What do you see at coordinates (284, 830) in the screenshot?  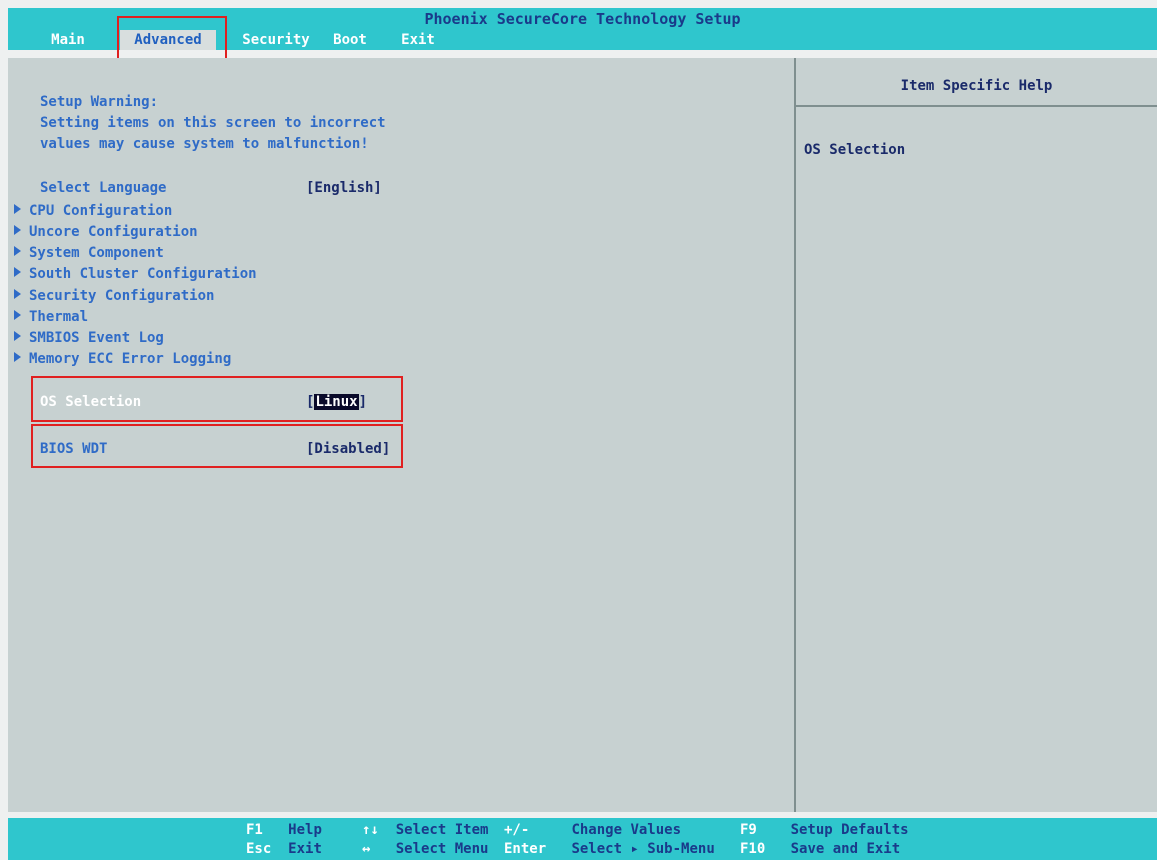 I see `footer-key-help: F1 Help` at bounding box center [284, 830].